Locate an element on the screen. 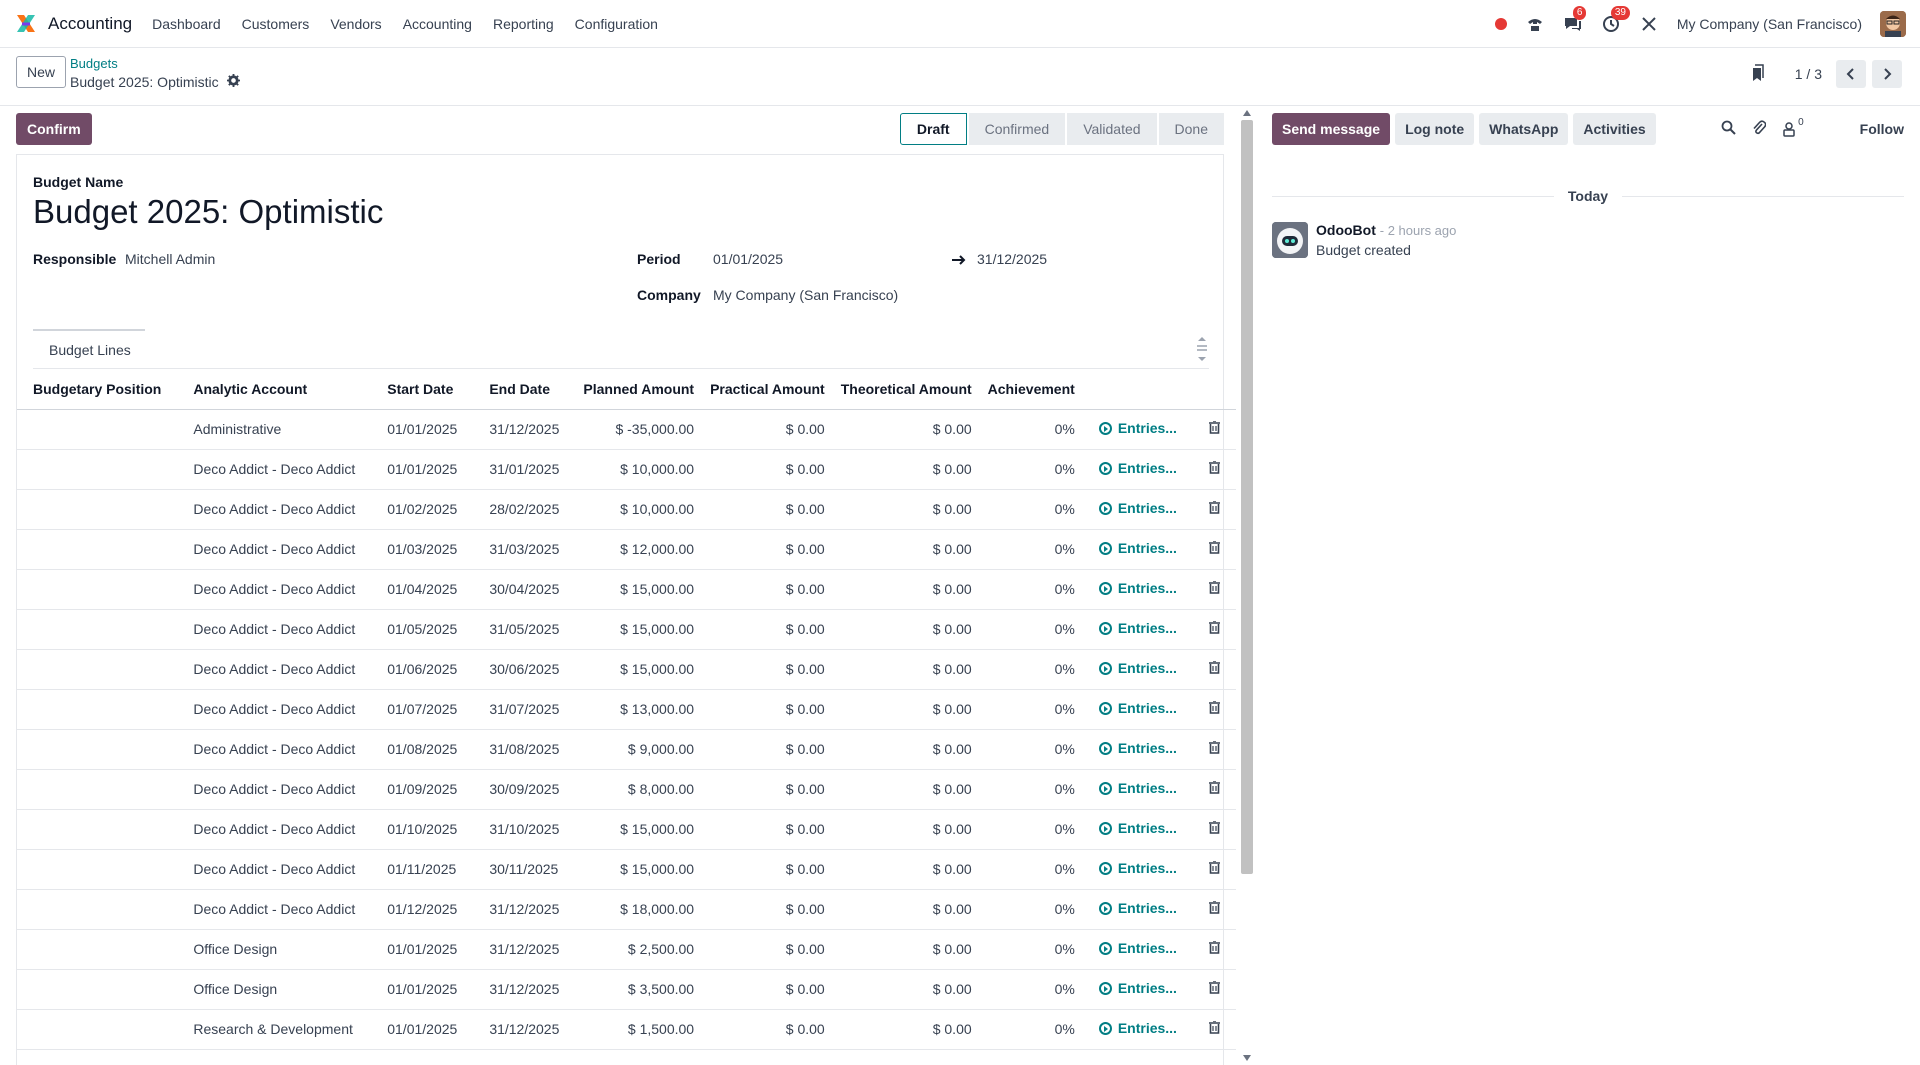 This screenshot has width=1920, height=1065. whatsapp-button: WhatsApp is located at coordinates (1524, 129).